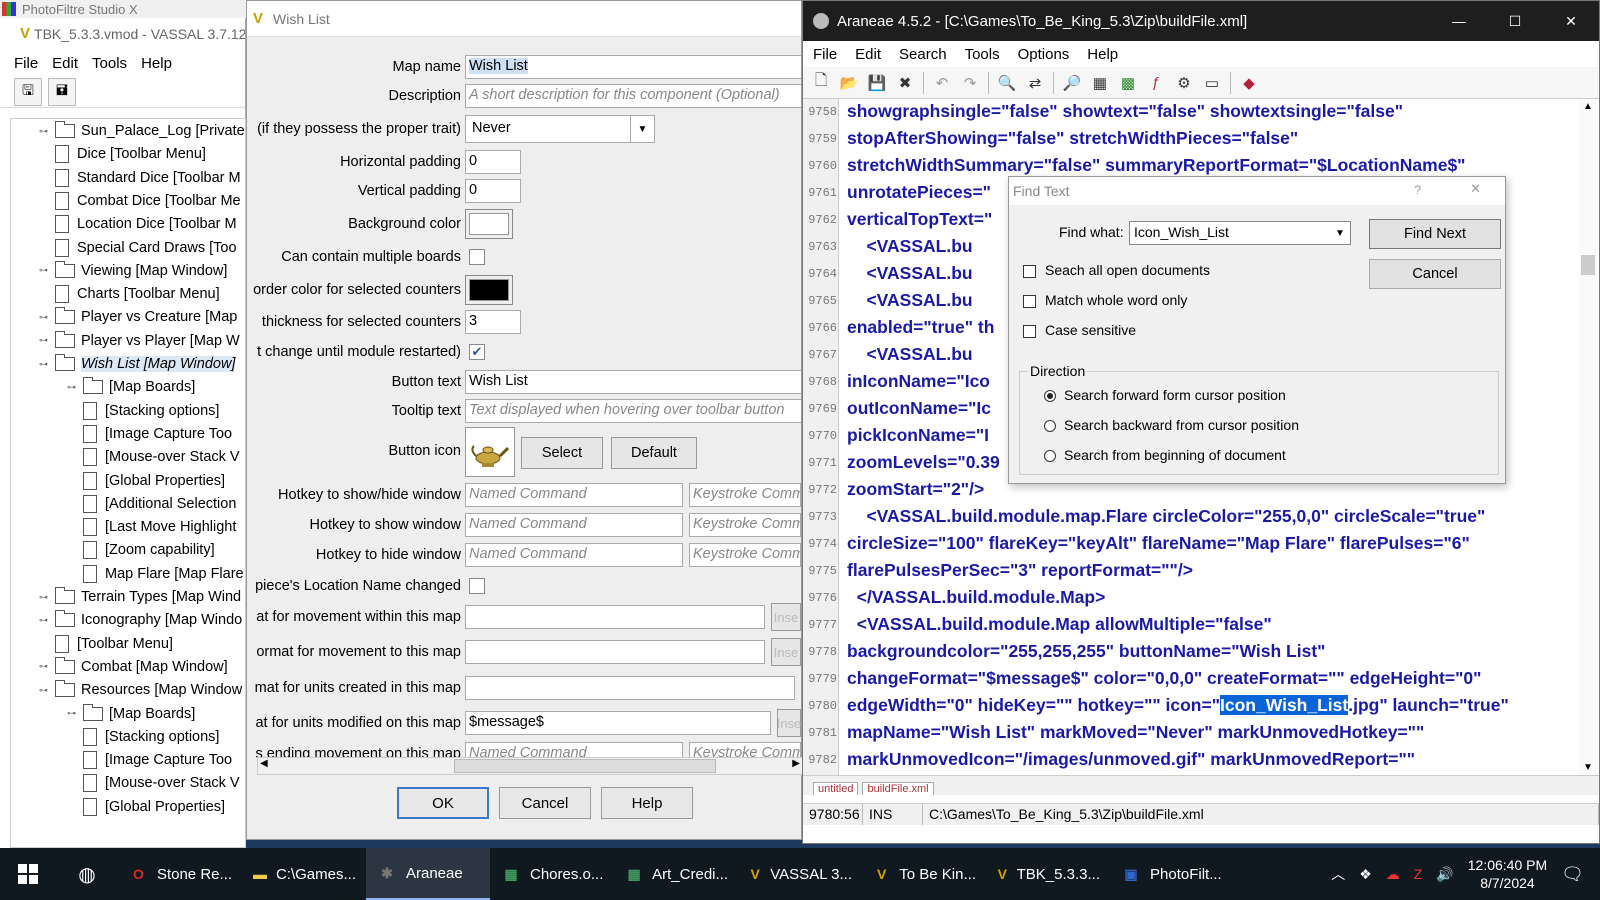 The width and height of the screenshot is (1600, 900). Describe the element at coordinates (1240, 233) in the screenshot. I see `find-what-combo: Icon_Wish_List ▼` at that location.